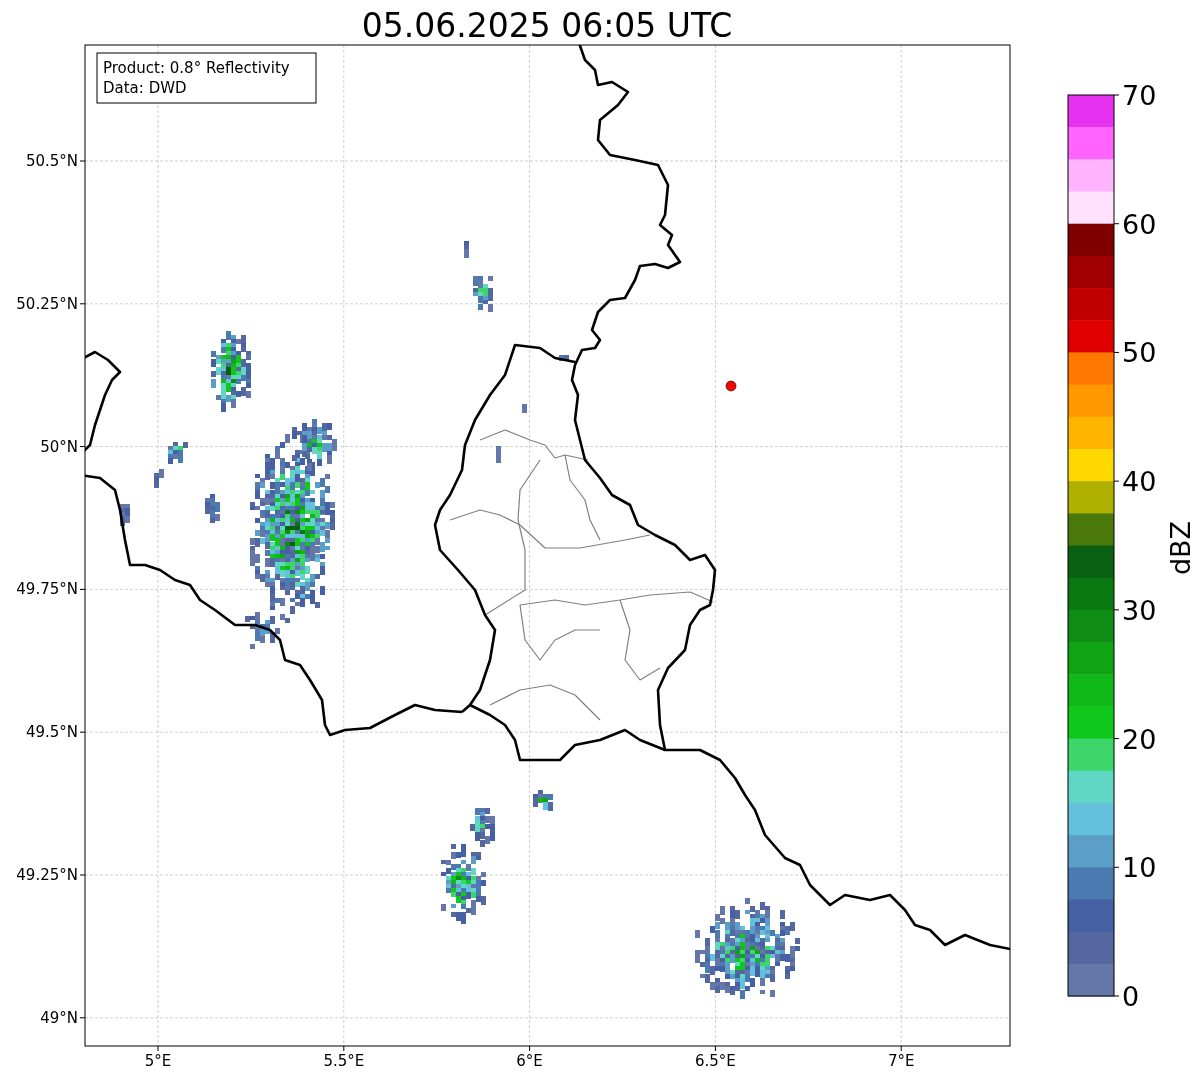 Image resolution: width=1202 pixels, height=1081 pixels. I want to click on radar-site-marker, so click(731, 386).